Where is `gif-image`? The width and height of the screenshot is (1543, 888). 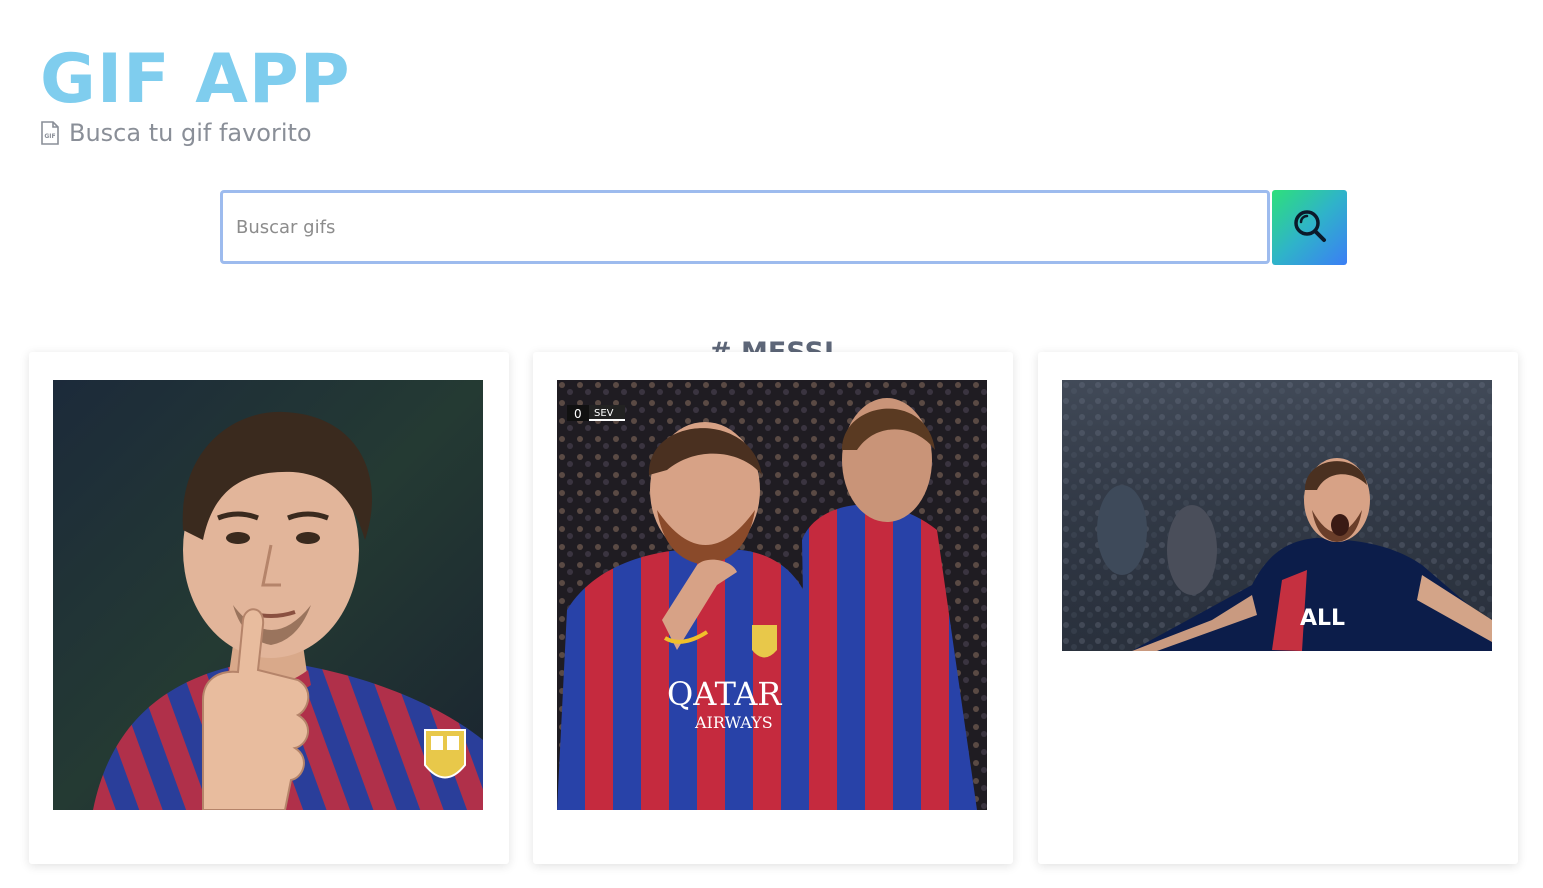 gif-image is located at coordinates (268, 595).